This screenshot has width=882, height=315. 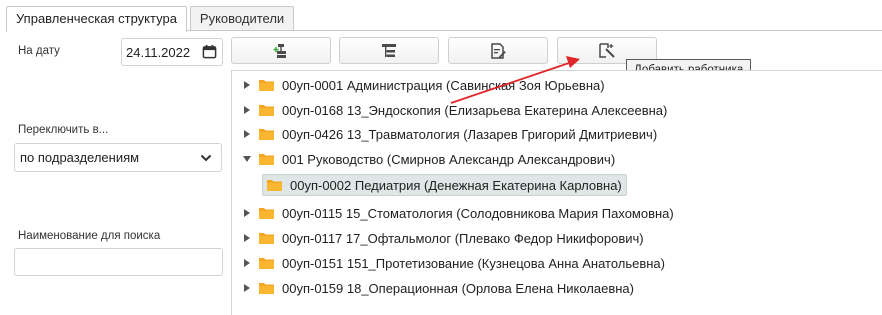 I want to click on date-value: 24.11.2022, so click(x=158, y=52).